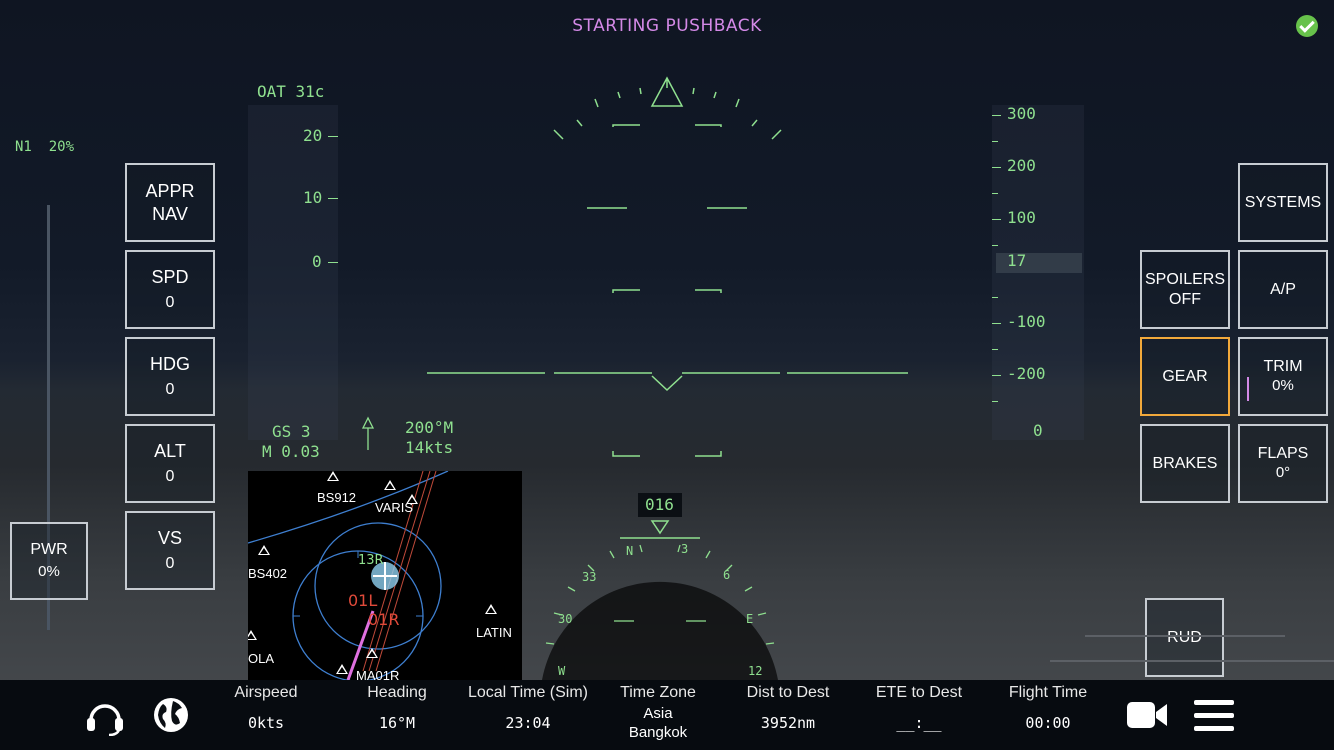 The width and height of the screenshot is (1334, 750). What do you see at coordinates (1283, 367) in the screenshot?
I see `trim-label: TRIM` at bounding box center [1283, 367].